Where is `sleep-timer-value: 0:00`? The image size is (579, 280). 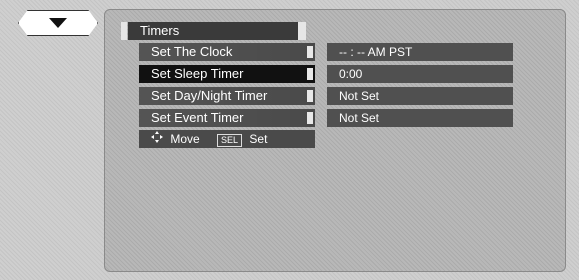
sleep-timer-value: 0:00 is located at coordinates (420, 74).